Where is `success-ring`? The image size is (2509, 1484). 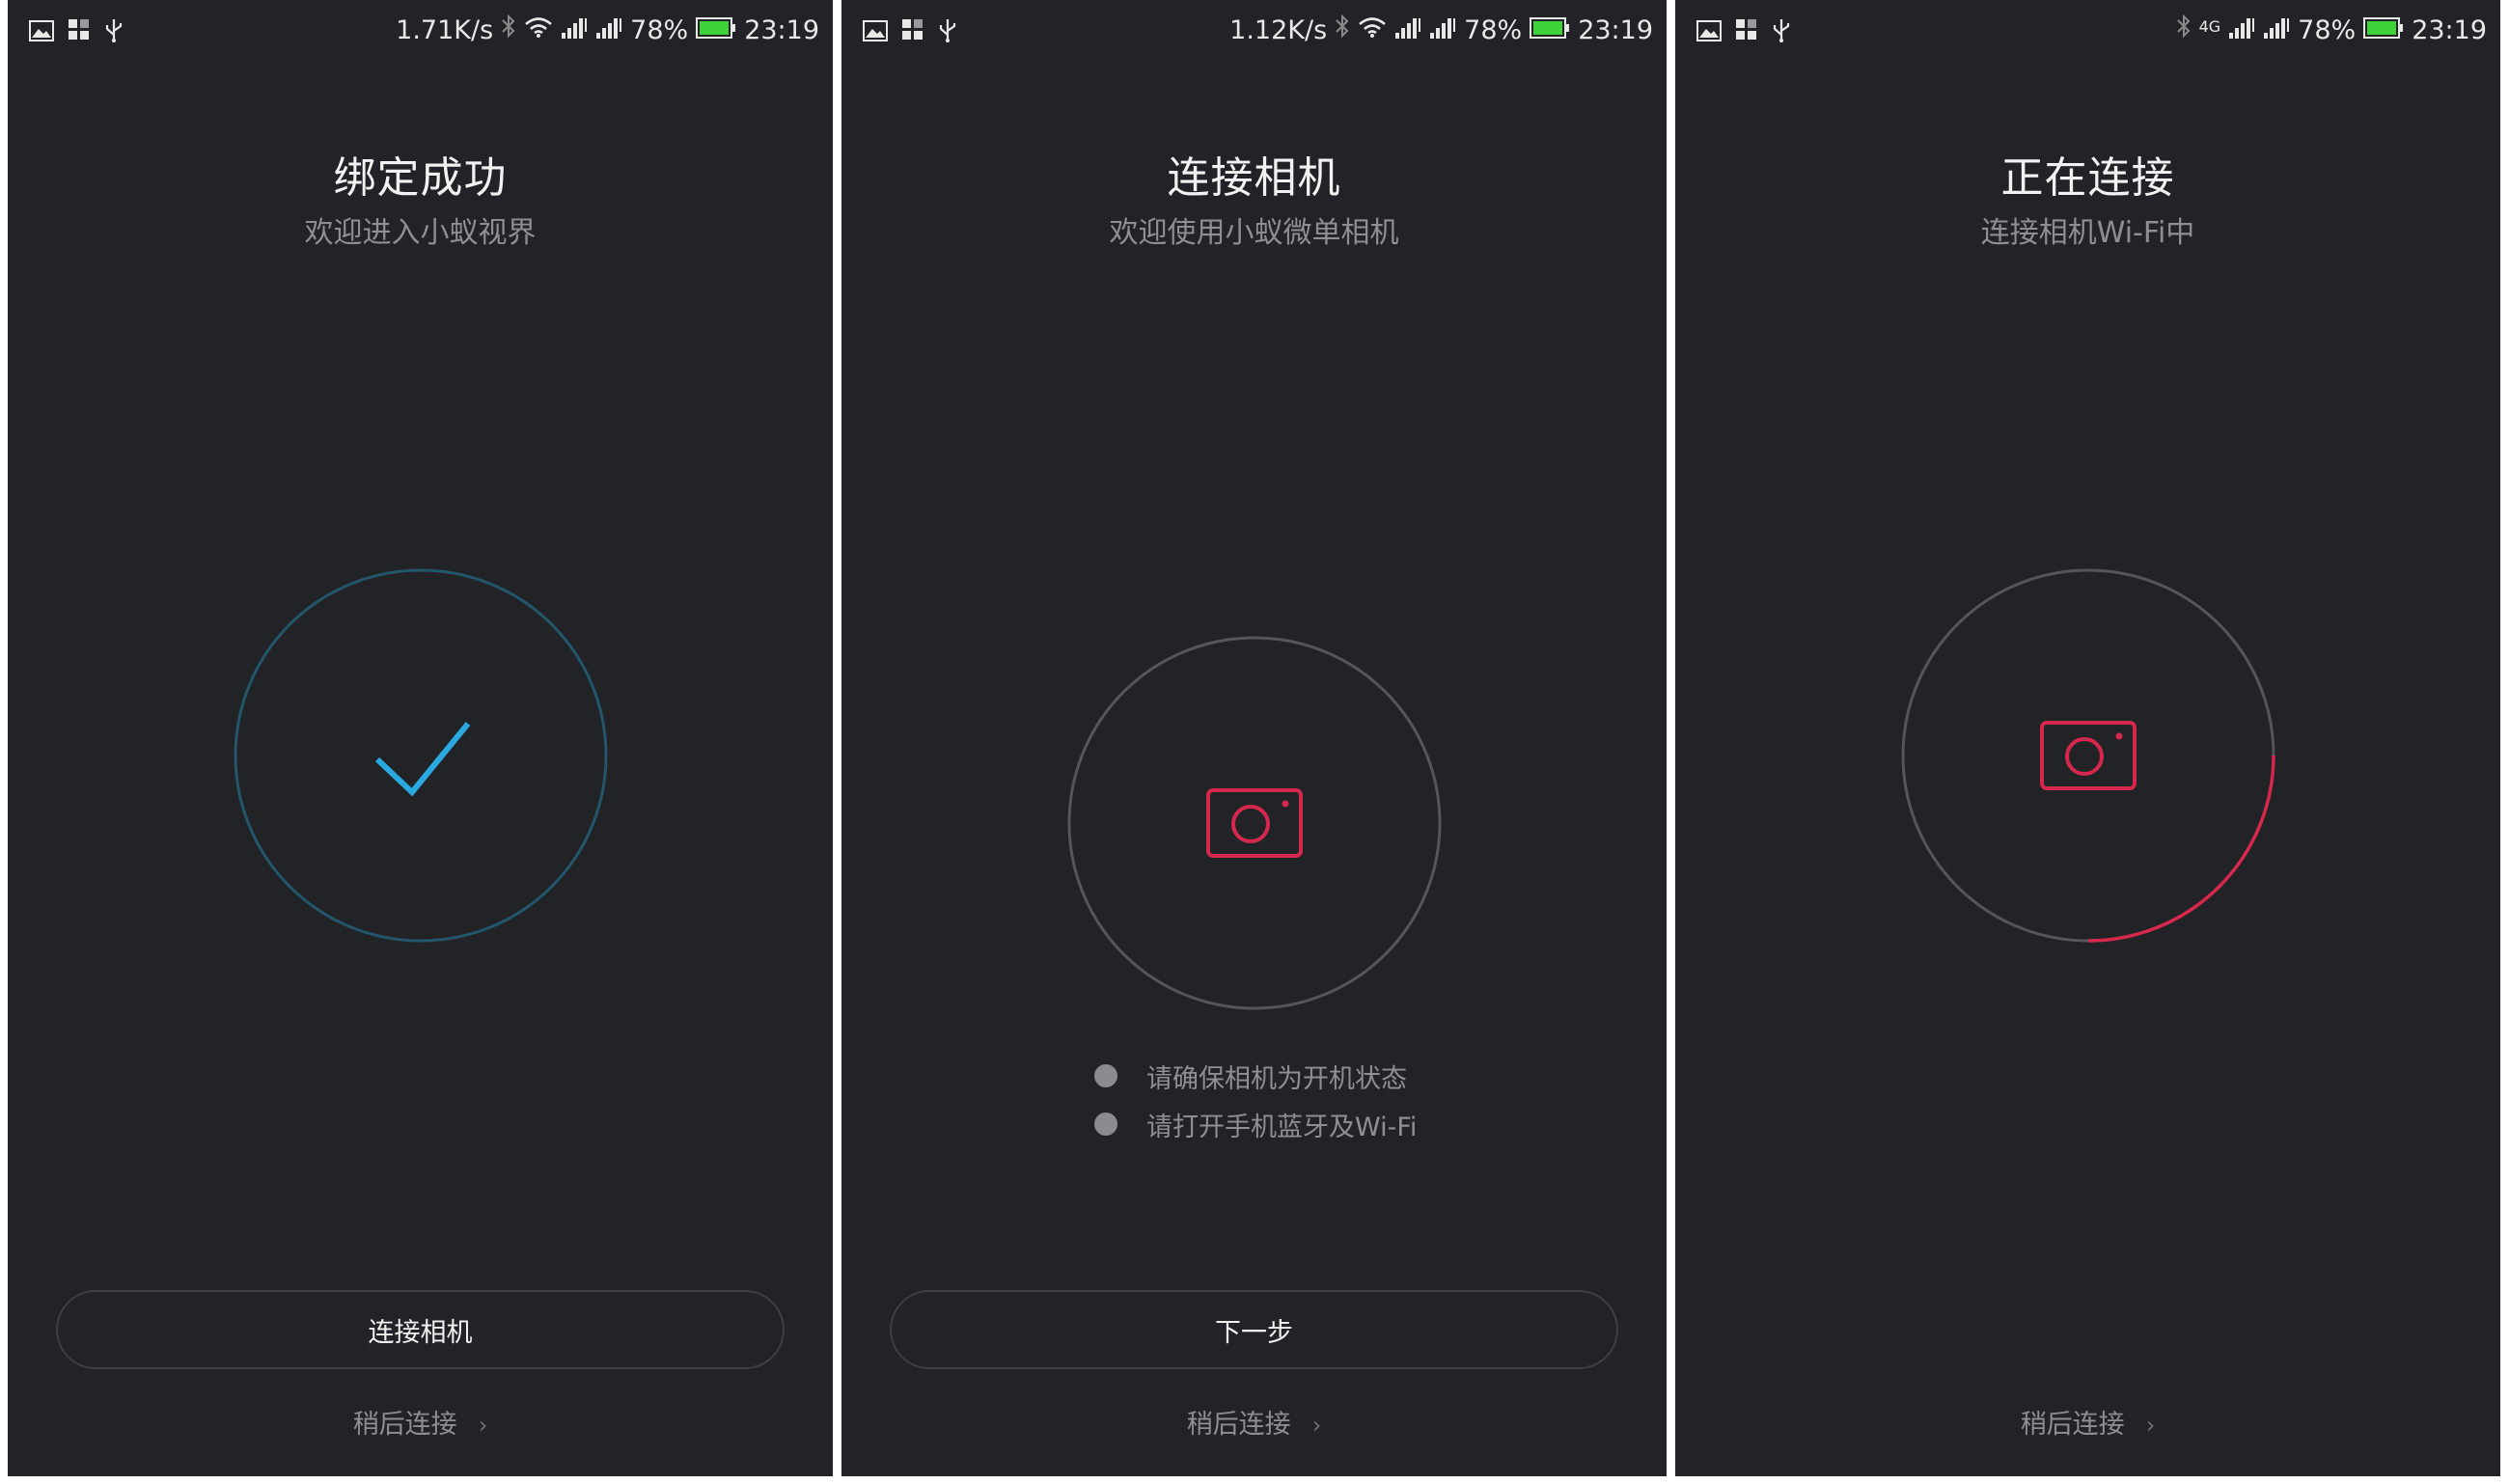 success-ring is located at coordinates (421, 755).